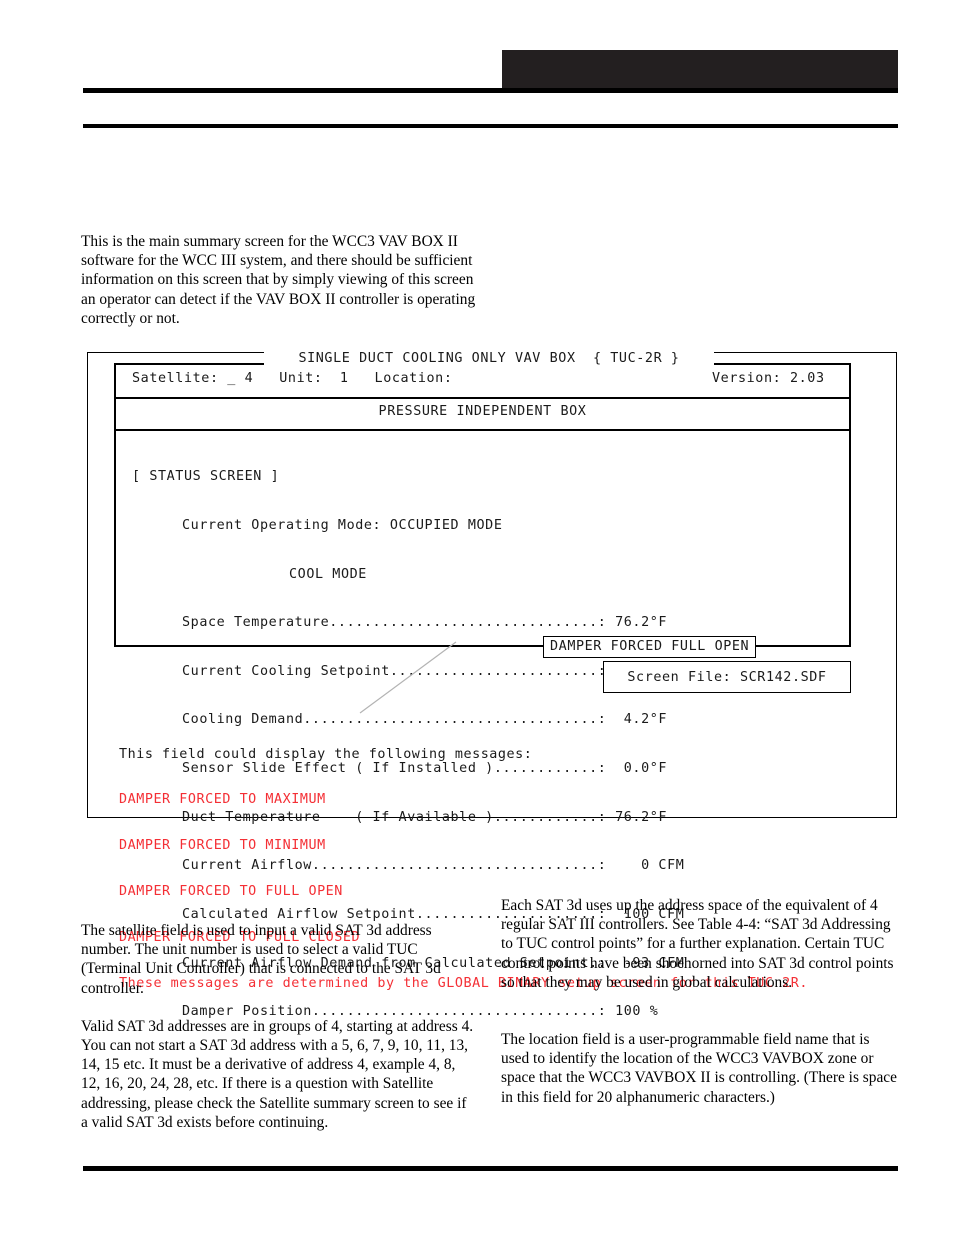 The image size is (954, 1235). Describe the element at coordinates (189, 364) in the screenshot. I see `title-rule-left` at that location.